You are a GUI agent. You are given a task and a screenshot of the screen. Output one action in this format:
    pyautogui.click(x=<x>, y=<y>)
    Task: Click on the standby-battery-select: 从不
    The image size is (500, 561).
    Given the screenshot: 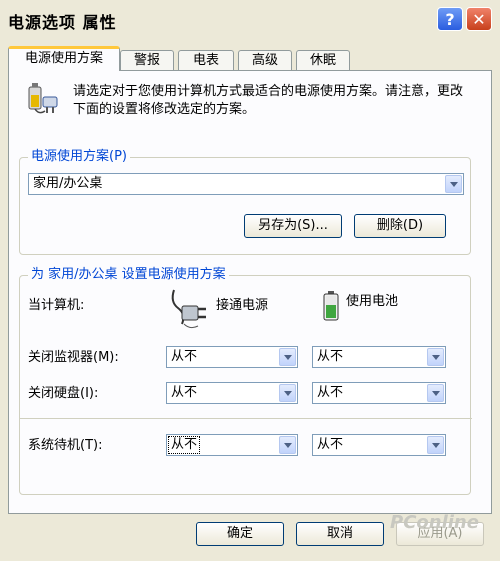 What is the action you would take?
    pyautogui.click(x=379, y=445)
    